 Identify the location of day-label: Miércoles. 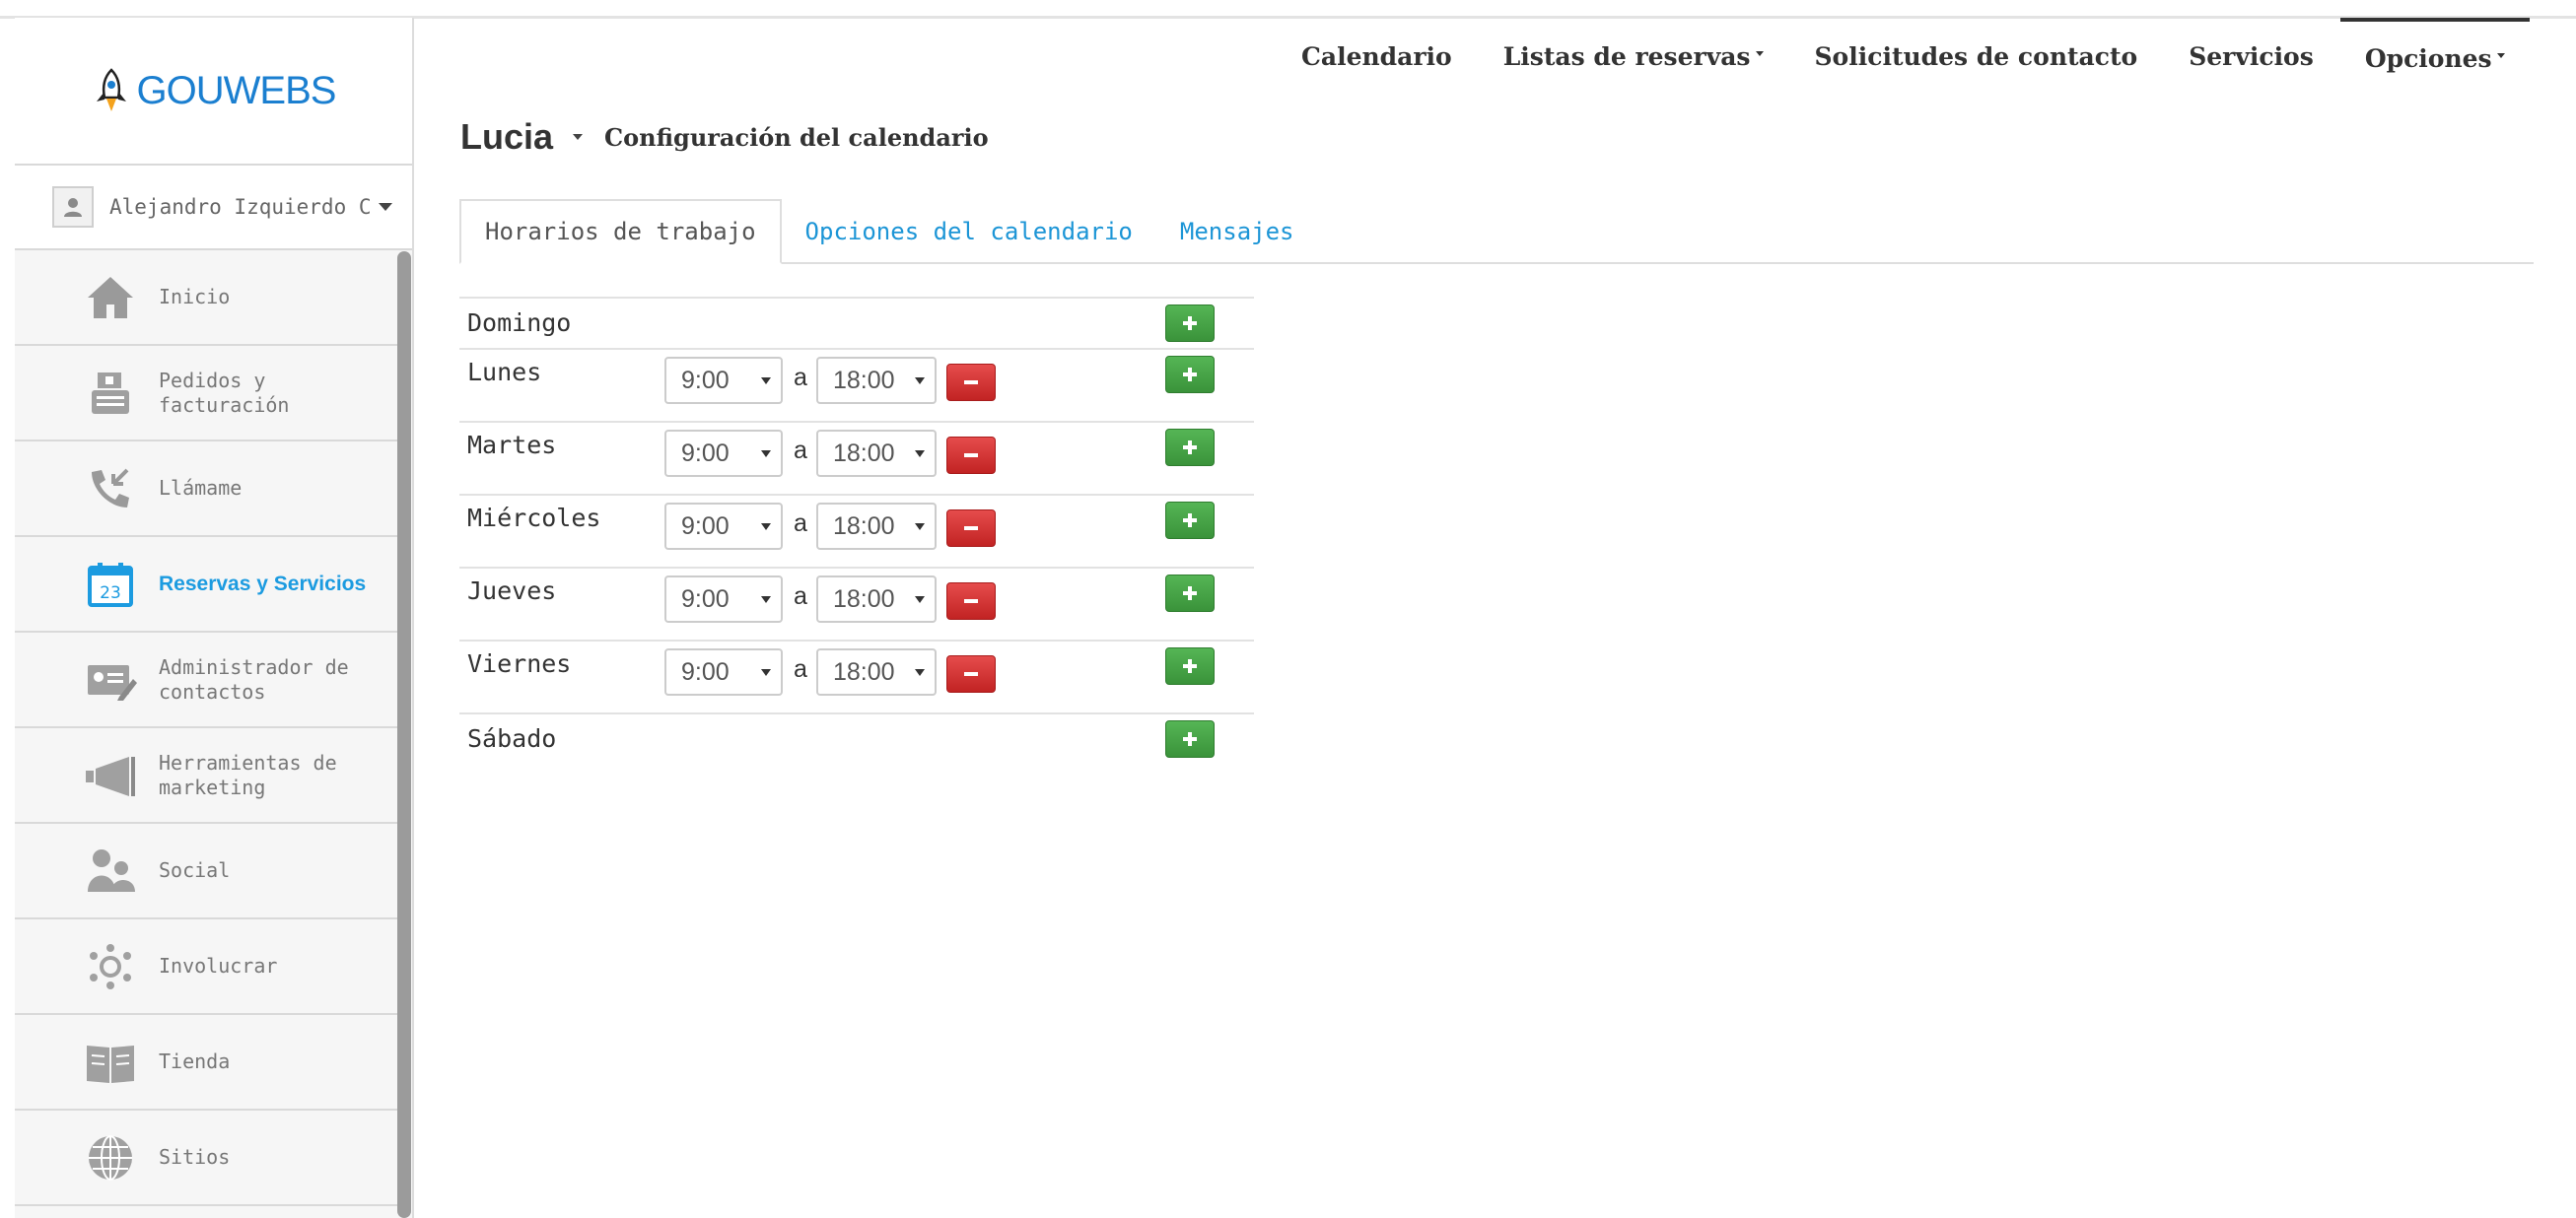
(534, 518).